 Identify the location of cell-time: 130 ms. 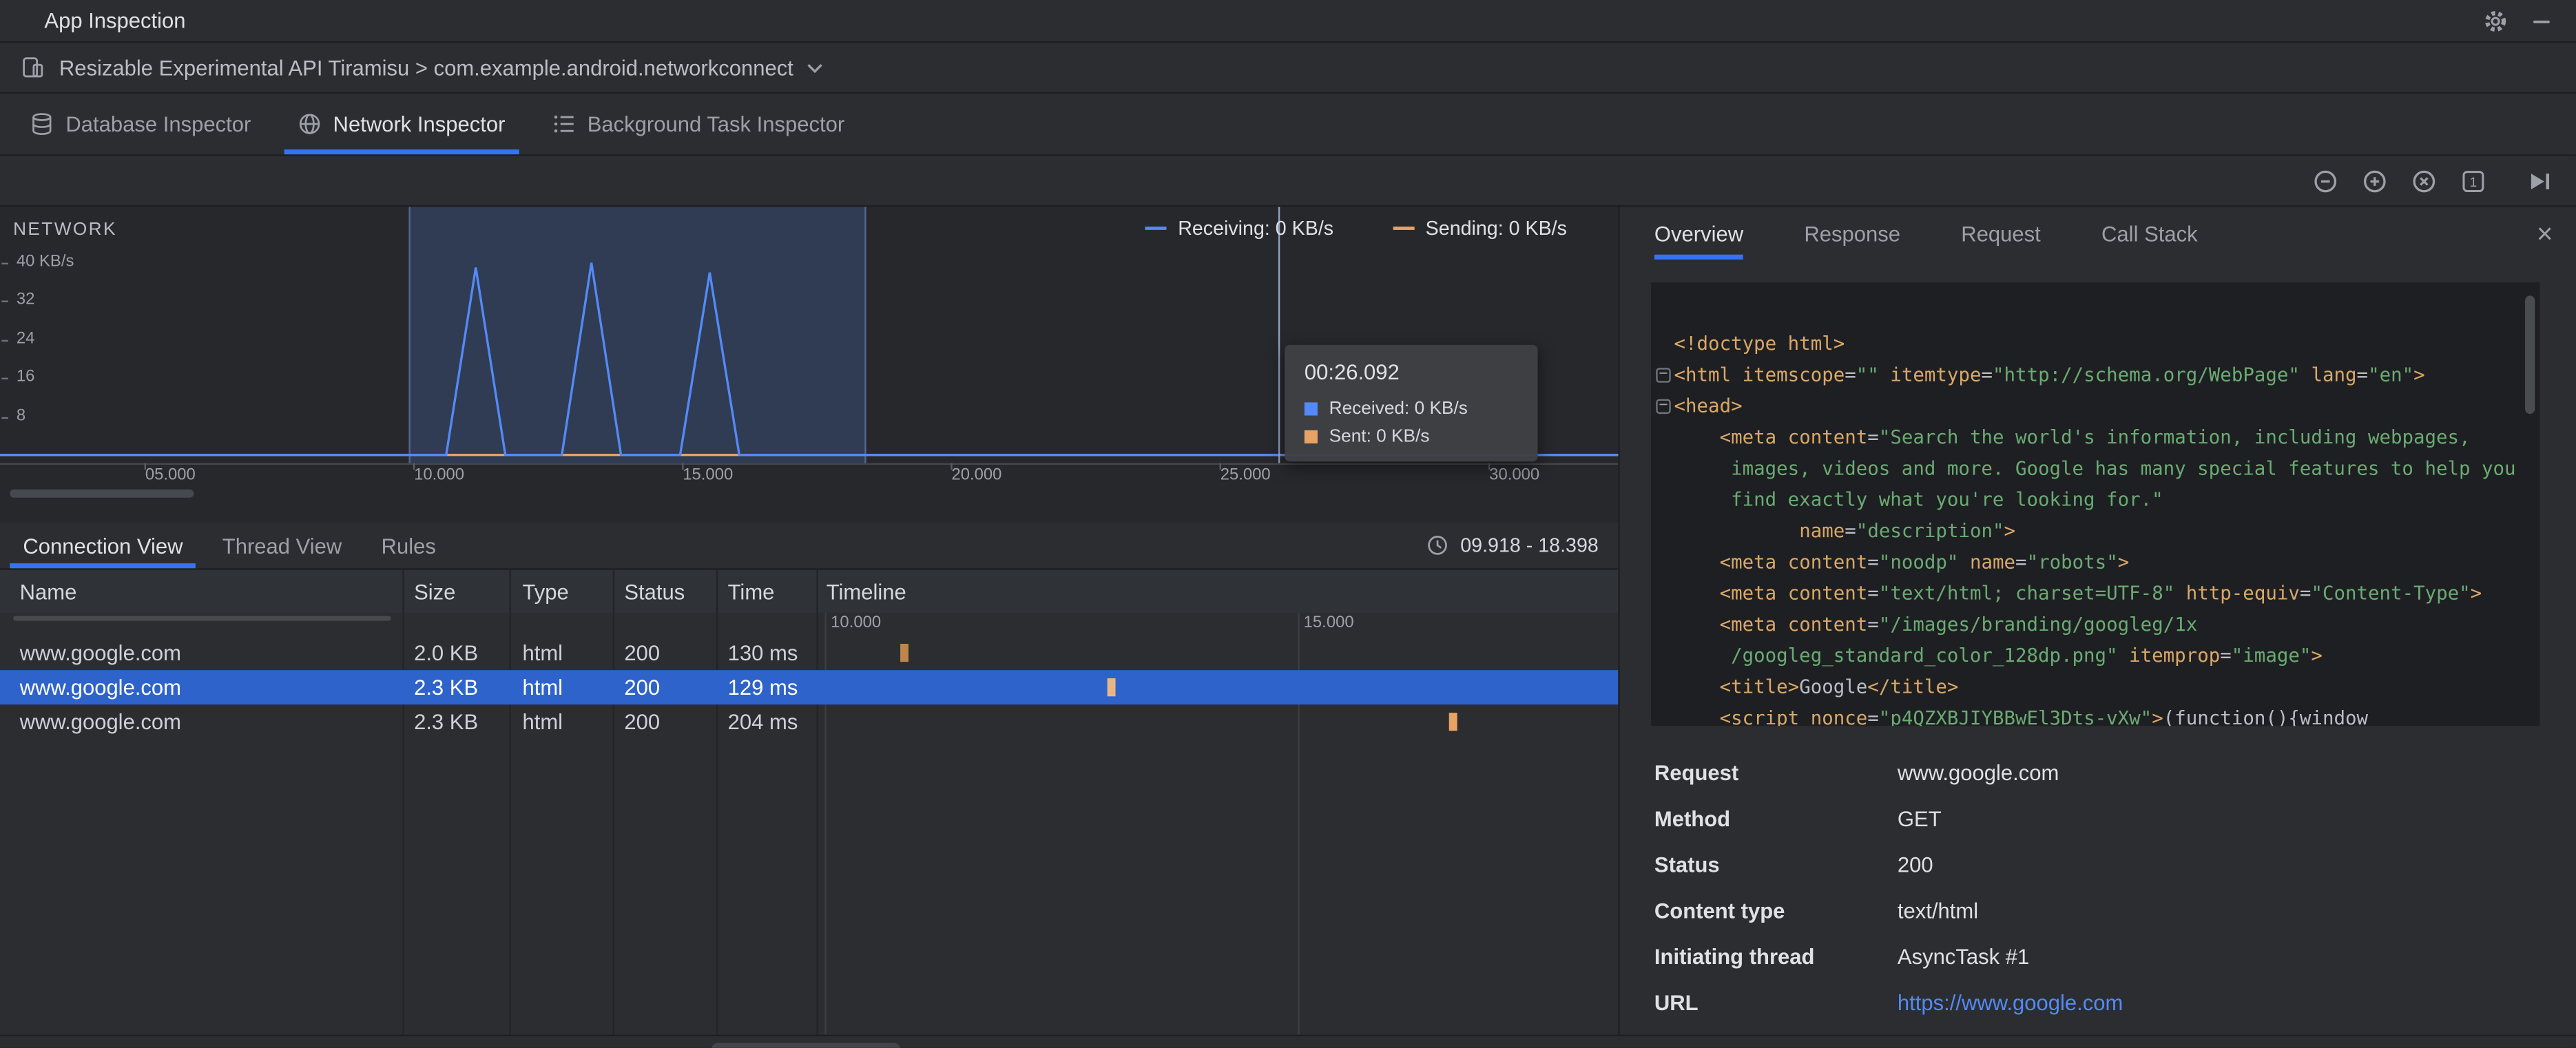
(762, 653).